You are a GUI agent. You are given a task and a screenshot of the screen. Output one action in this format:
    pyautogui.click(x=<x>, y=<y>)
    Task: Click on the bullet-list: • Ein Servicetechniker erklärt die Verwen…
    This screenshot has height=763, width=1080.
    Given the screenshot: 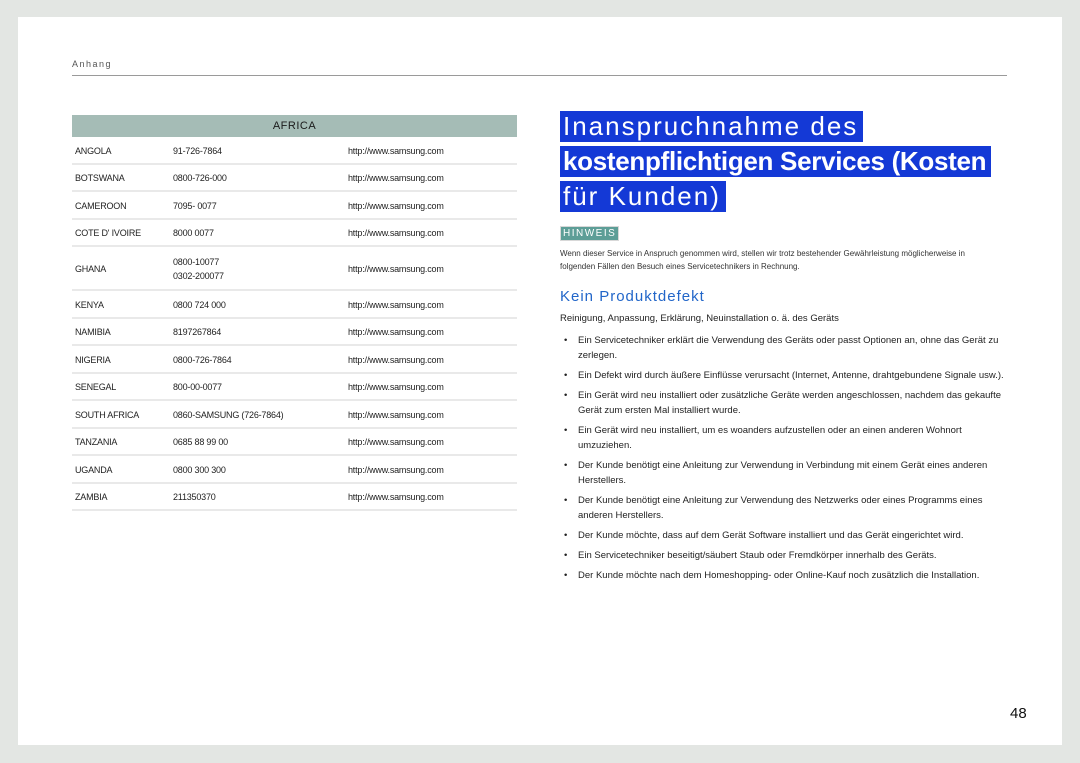 What is the action you would take?
    pyautogui.click(x=785, y=460)
    